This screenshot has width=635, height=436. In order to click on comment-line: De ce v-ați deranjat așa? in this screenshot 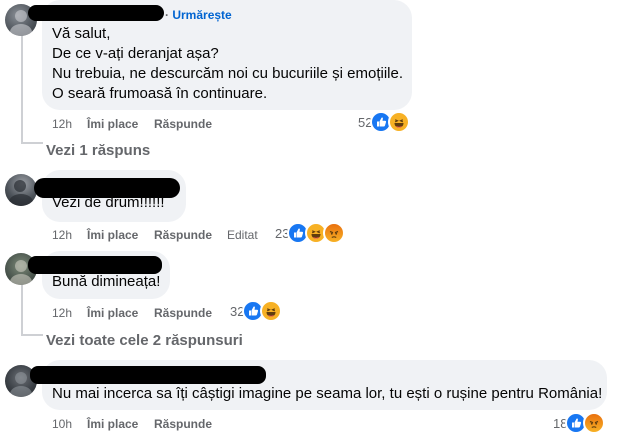, I will do `click(135, 53)`.